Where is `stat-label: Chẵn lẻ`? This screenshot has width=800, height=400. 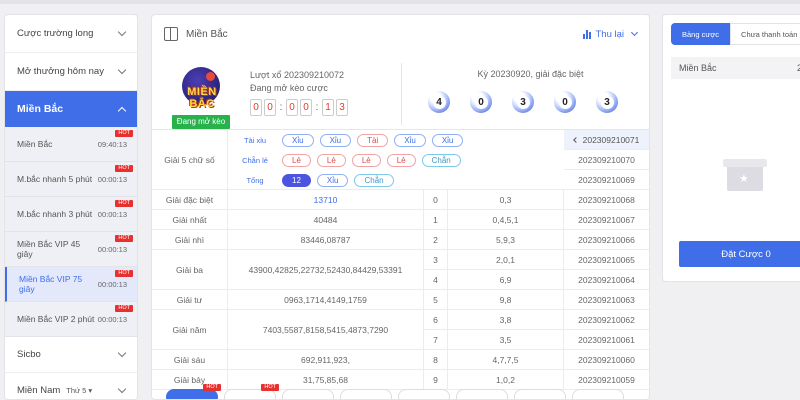
stat-label: Chẵn lẻ is located at coordinates (255, 160).